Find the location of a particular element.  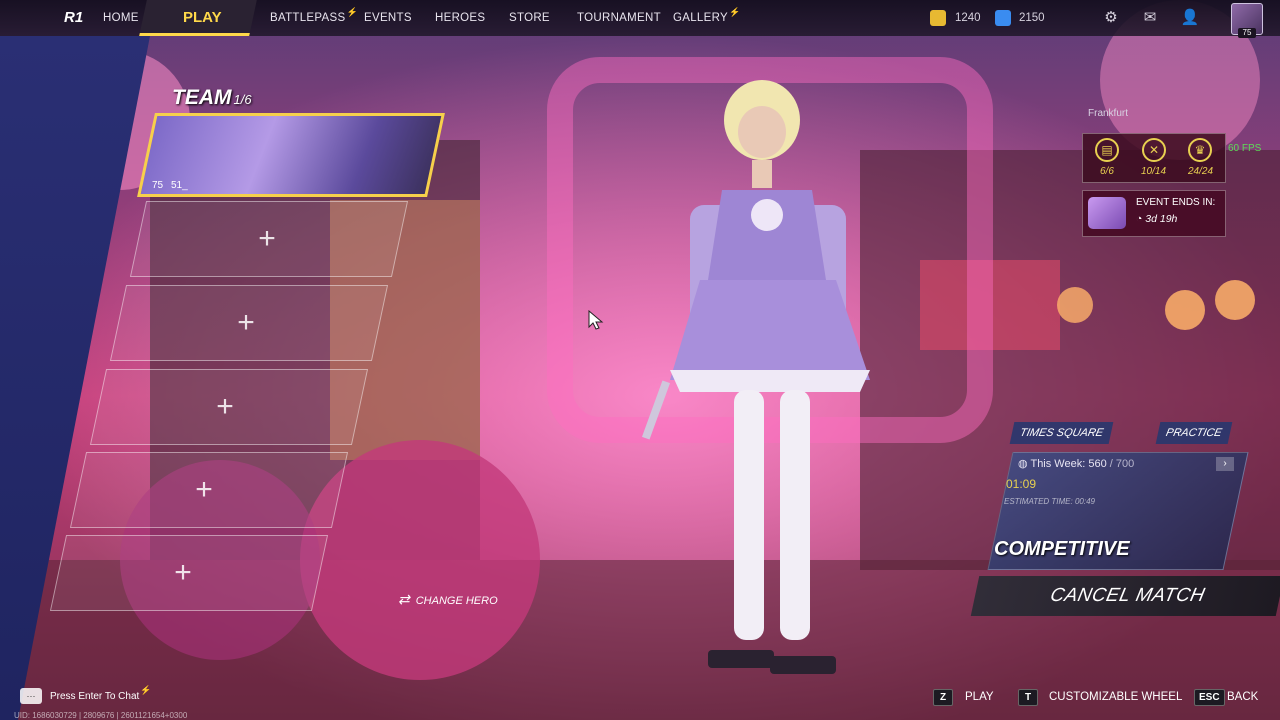

nav-heroes: HEROES is located at coordinates (460, 18).